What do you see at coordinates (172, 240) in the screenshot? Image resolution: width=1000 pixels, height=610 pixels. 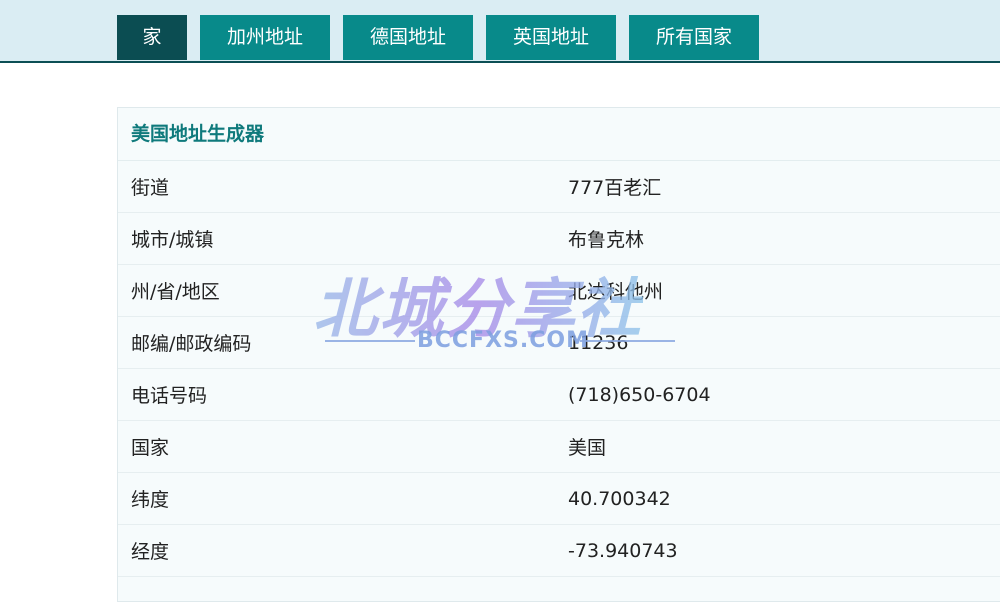 I see `row-label-city: 城市/城镇` at bounding box center [172, 240].